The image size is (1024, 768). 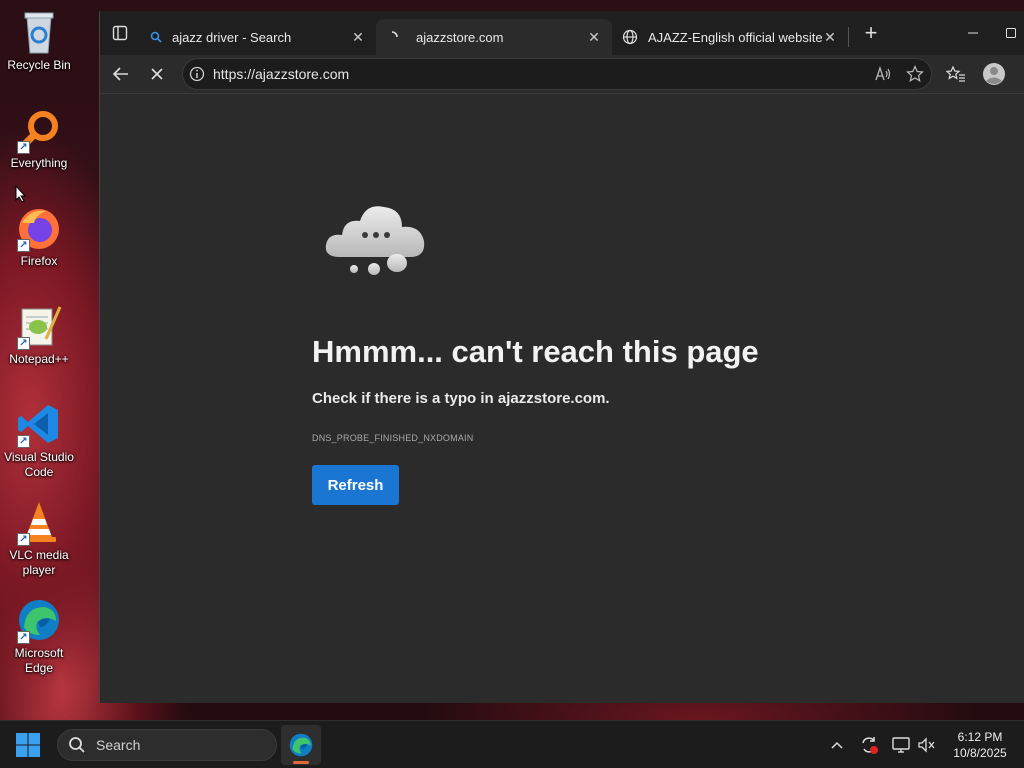 I want to click on globe-icon, so click(x=630, y=37).